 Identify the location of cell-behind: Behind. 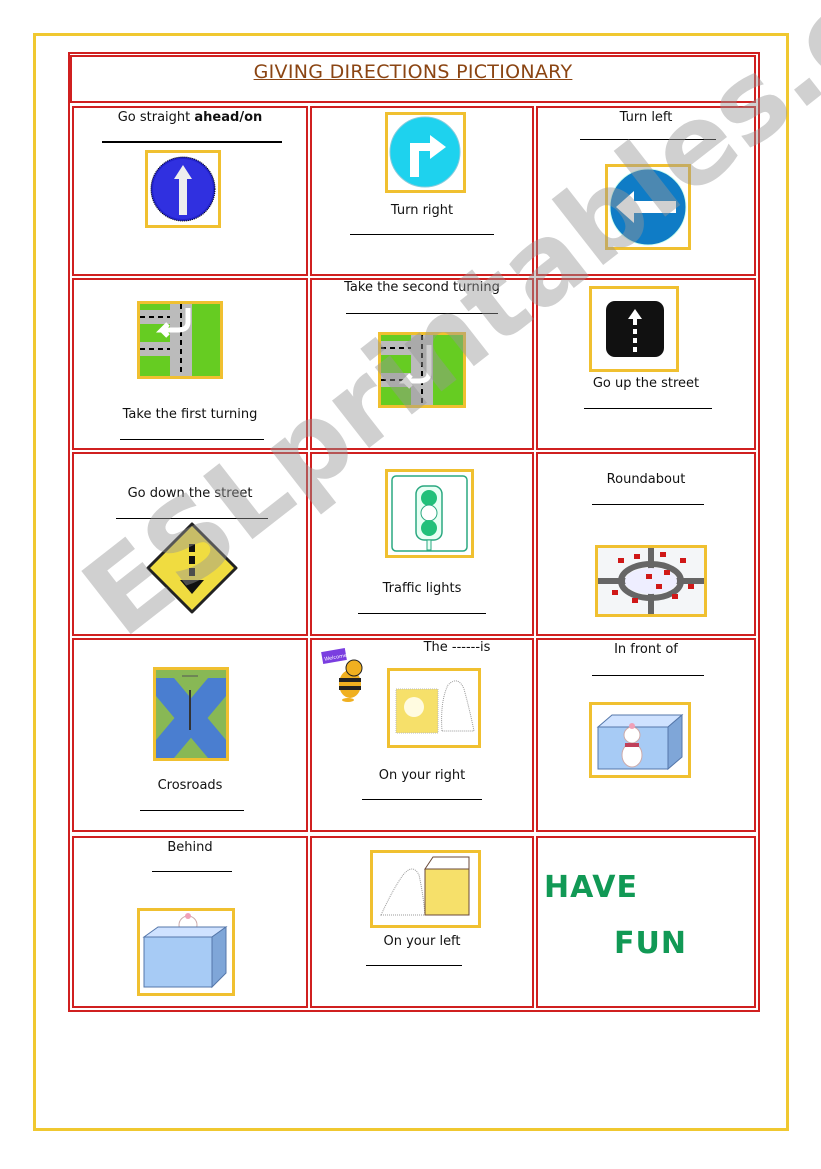
(190, 922).